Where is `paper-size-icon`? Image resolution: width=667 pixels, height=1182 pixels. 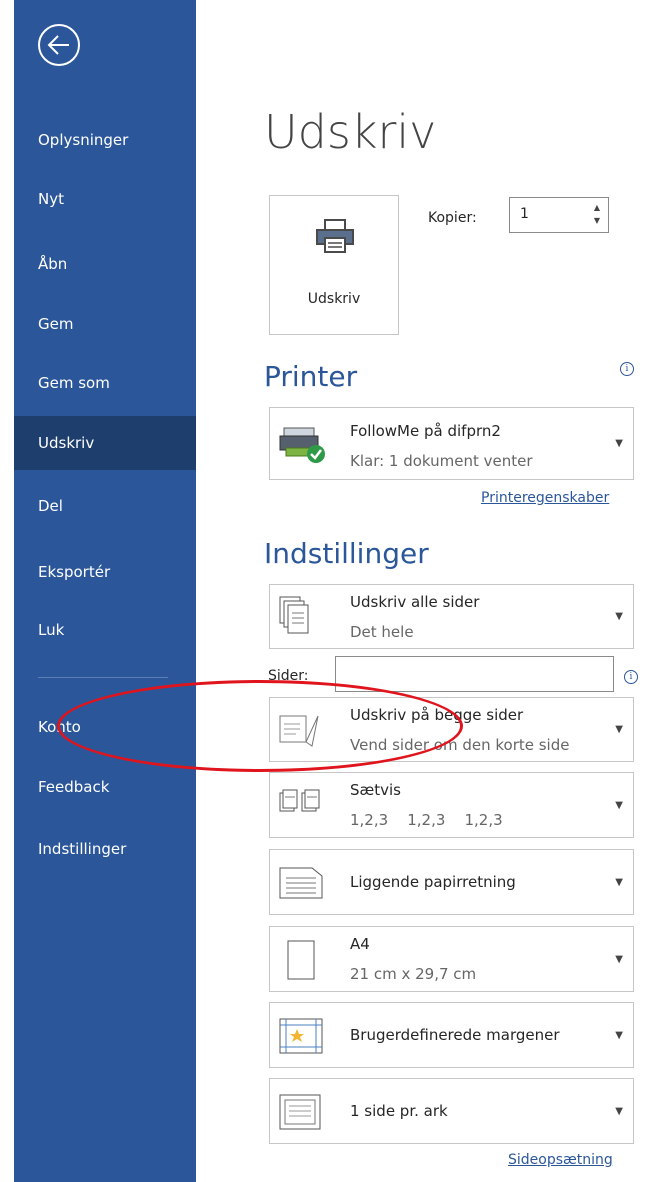
paper-size-icon is located at coordinates (301, 960).